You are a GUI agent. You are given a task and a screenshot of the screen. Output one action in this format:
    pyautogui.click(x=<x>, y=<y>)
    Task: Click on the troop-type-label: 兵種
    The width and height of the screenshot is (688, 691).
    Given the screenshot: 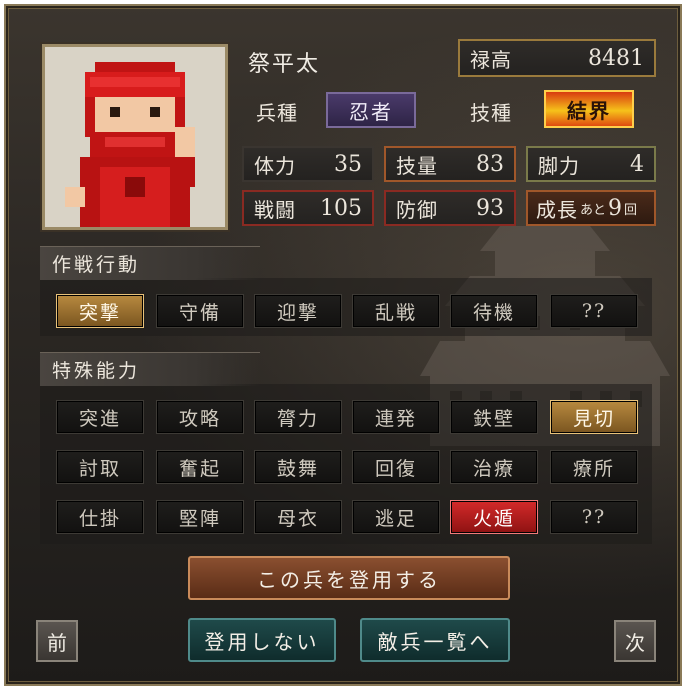 What is the action you would take?
    pyautogui.click(x=277, y=112)
    